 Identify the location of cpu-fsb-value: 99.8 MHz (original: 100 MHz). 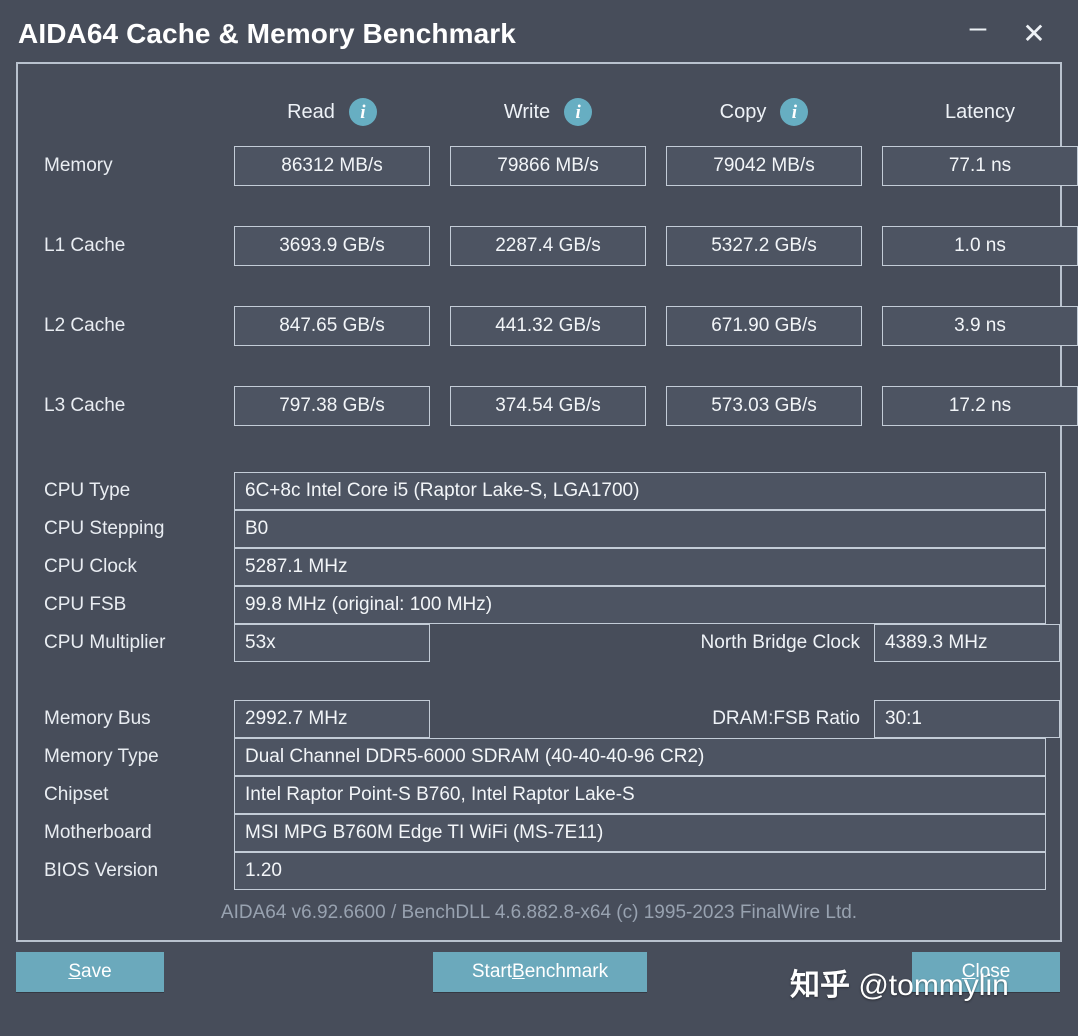
(640, 605).